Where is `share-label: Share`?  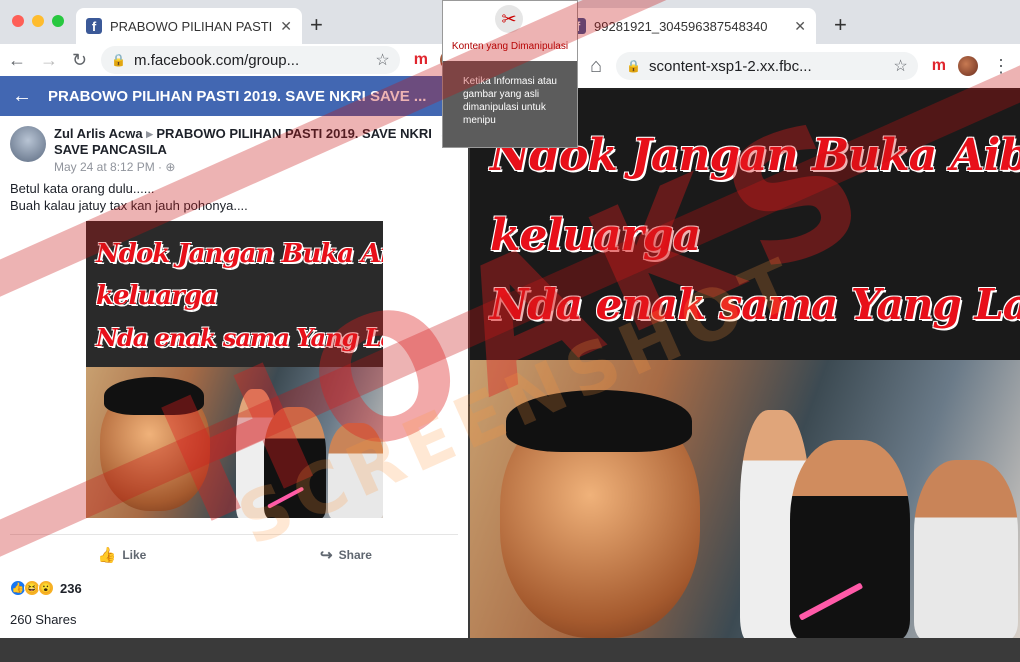 share-label: Share is located at coordinates (355, 554).